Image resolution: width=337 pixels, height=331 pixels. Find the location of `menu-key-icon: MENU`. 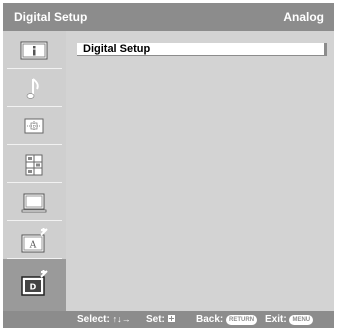

menu-key-icon: MENU is located at coordinates (301, 320).